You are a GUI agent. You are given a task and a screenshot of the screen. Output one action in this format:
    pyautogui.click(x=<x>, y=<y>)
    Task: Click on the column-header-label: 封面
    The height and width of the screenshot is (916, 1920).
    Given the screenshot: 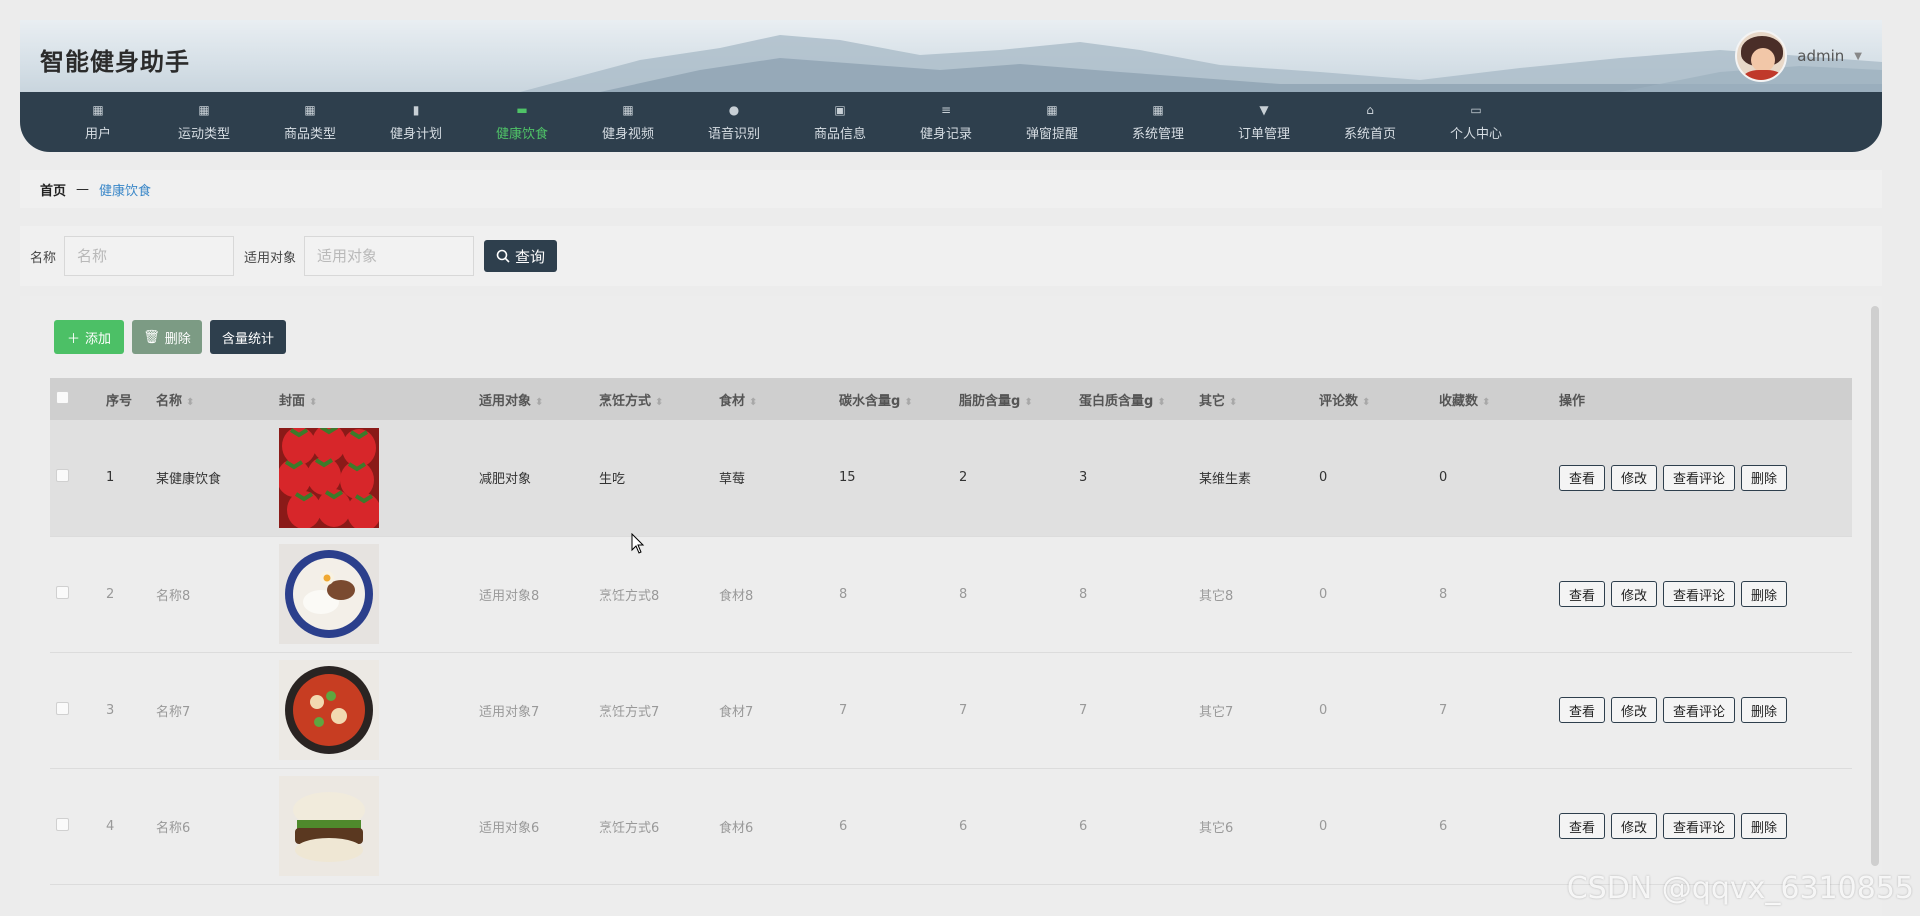 What is the action you would take?
    pyautogui.click(x=292, y=401)
    